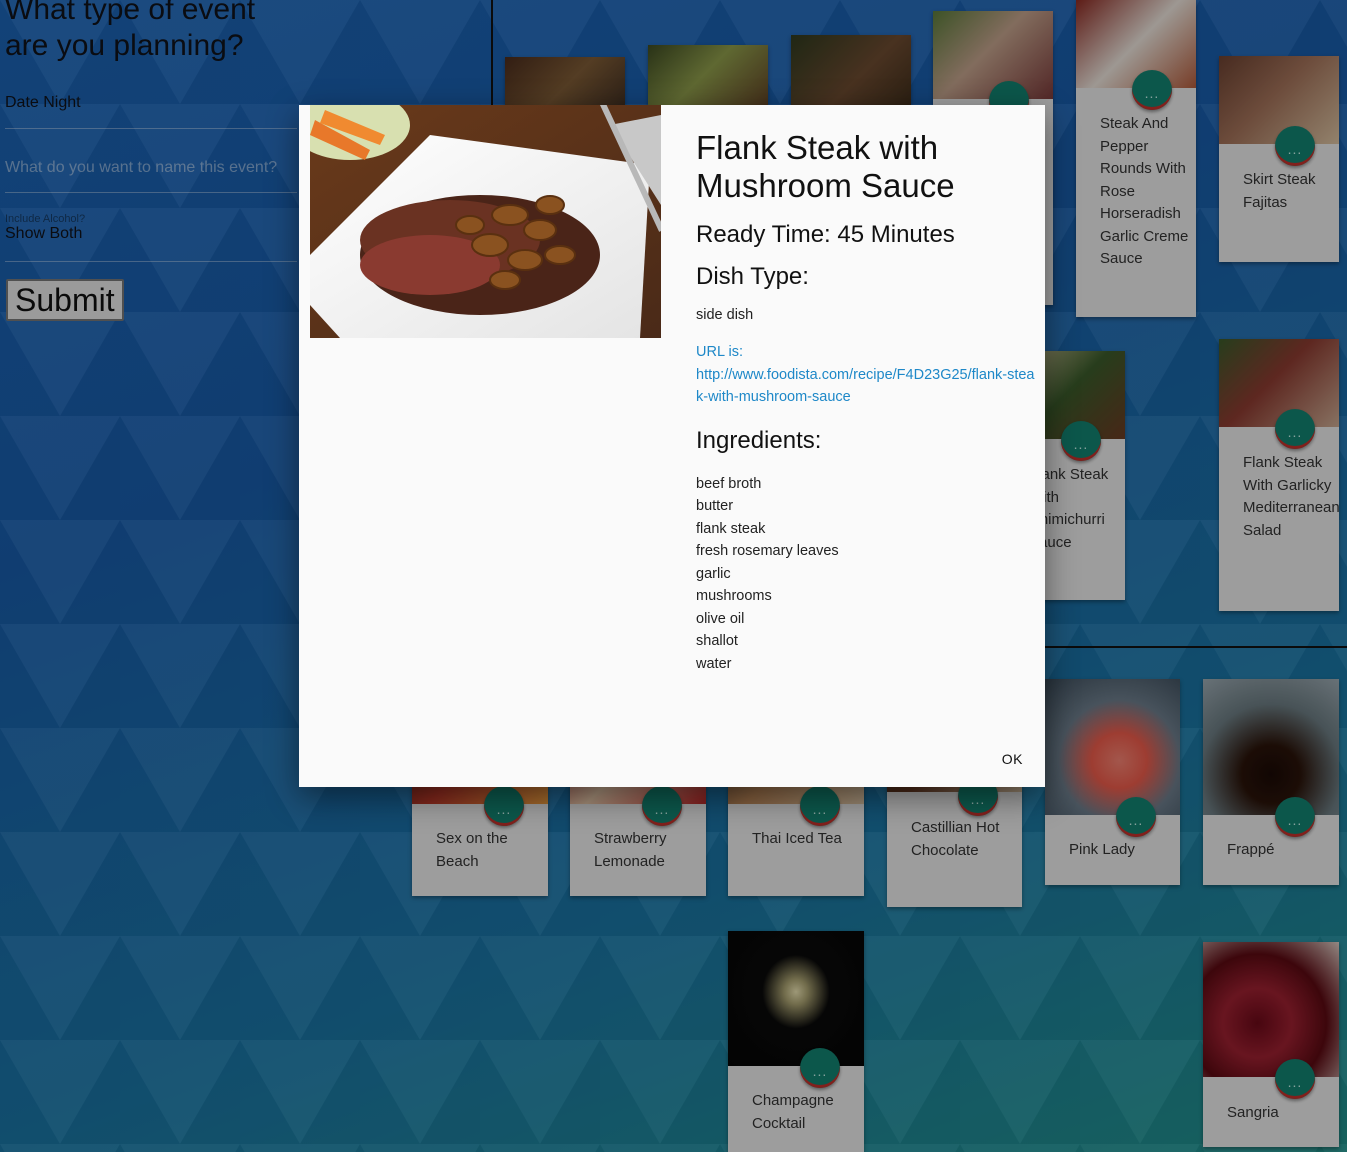 This screenshot has width=1347, height=1152. Describe the element at coordinates (752, 276) in the screenshot. I see `dish-type-heading: Dish Type:` at that location.